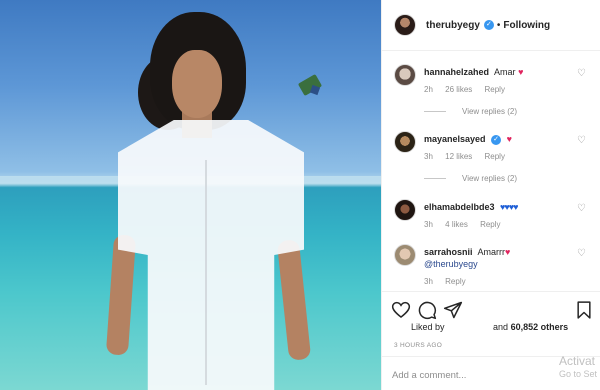  I want to click on likes-count-link: 60,852 others, so click(540, 327).